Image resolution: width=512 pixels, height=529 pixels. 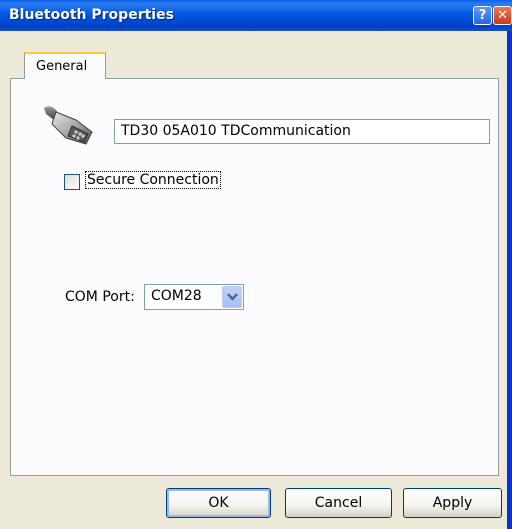 I want to click on secure-connection-label: Secure Connection, so click(x=153, y=180).